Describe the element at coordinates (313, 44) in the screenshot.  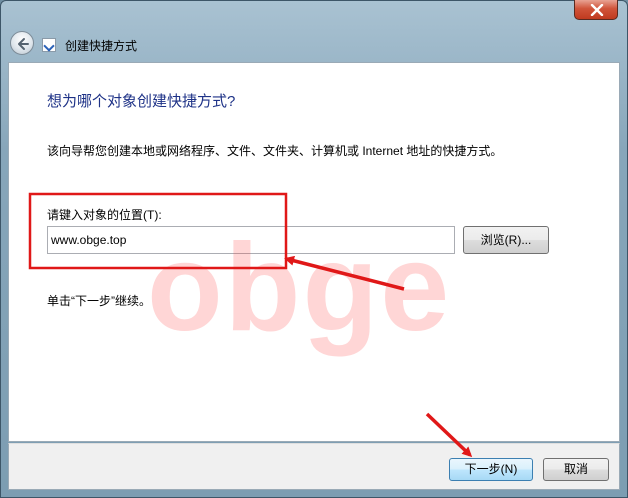
I see `wizard-titlebar: 创建快捷方式` at that location.